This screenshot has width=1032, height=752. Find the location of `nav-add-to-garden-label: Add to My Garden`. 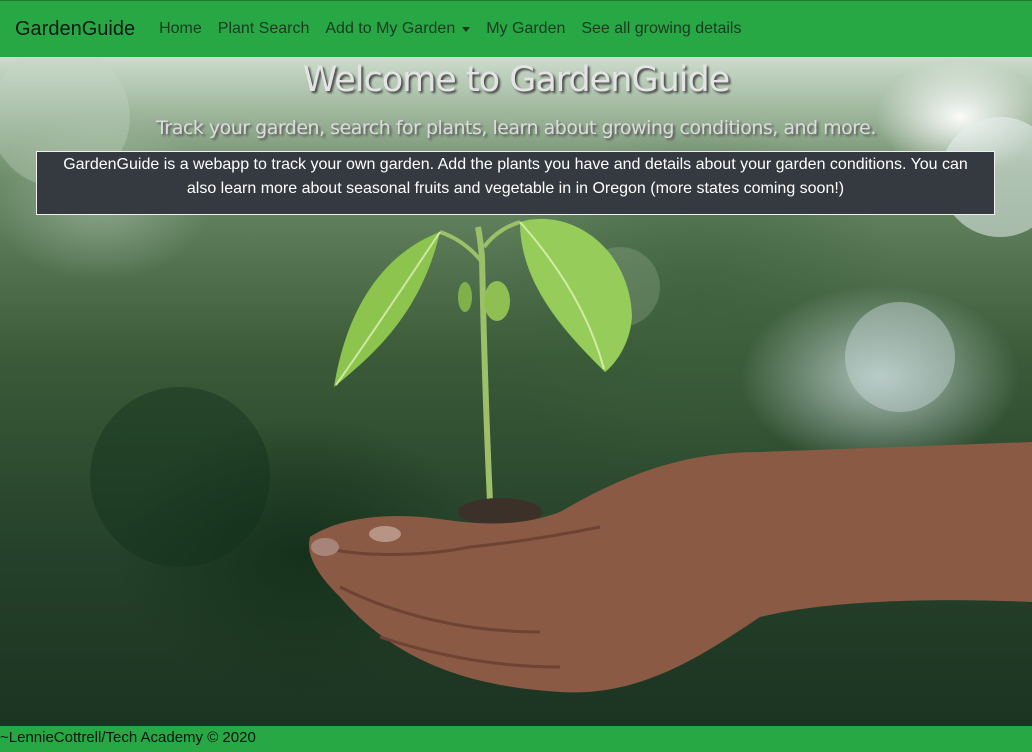

nav-add-to-garden-label: Add to My Garden is located at coordinates (390, 28).